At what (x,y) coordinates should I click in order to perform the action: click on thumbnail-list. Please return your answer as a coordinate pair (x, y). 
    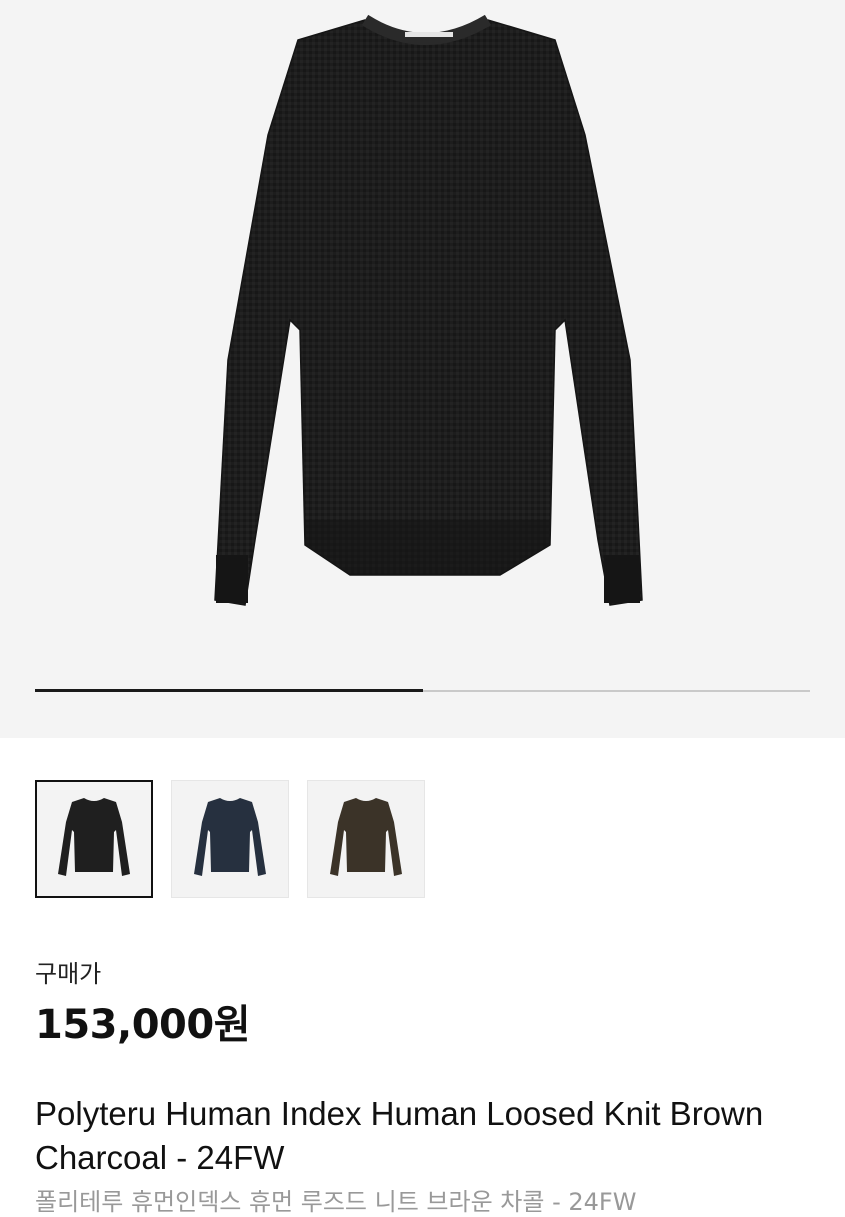
    Looking at the image, I should click on (230, 839).